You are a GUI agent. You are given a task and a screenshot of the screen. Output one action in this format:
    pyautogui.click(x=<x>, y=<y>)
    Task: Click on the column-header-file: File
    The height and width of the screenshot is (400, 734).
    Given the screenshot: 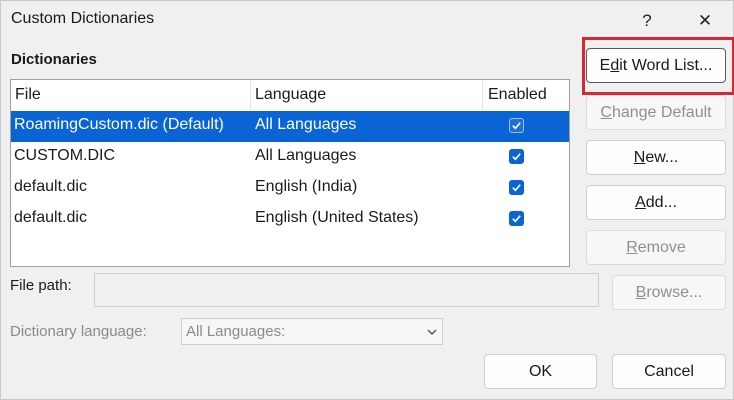 What is the action you would take?
    pyautogui.click(x=131, y=95)
    